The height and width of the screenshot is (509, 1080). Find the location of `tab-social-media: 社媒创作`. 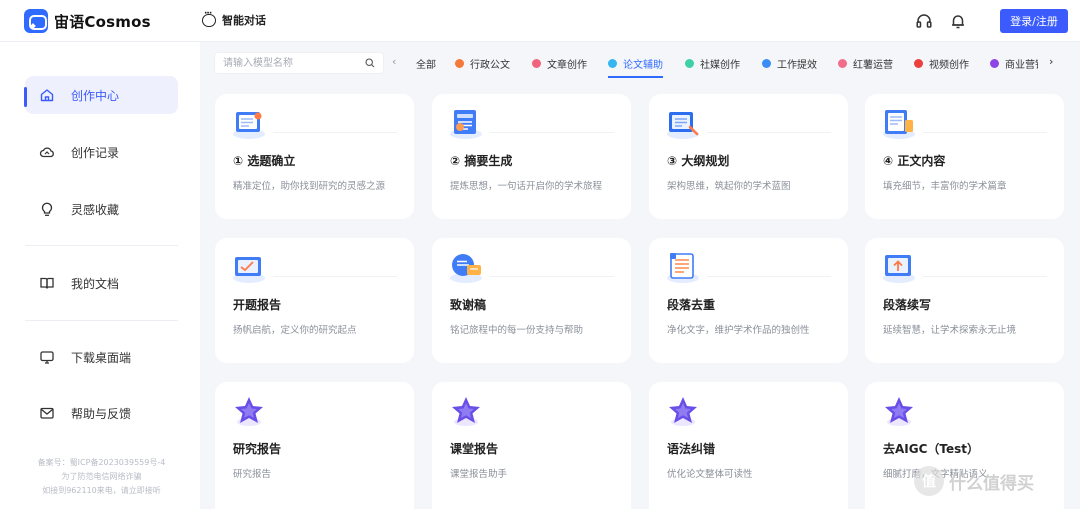

tab-social-media: 社媒创作 is located at coordinates (712, 63).